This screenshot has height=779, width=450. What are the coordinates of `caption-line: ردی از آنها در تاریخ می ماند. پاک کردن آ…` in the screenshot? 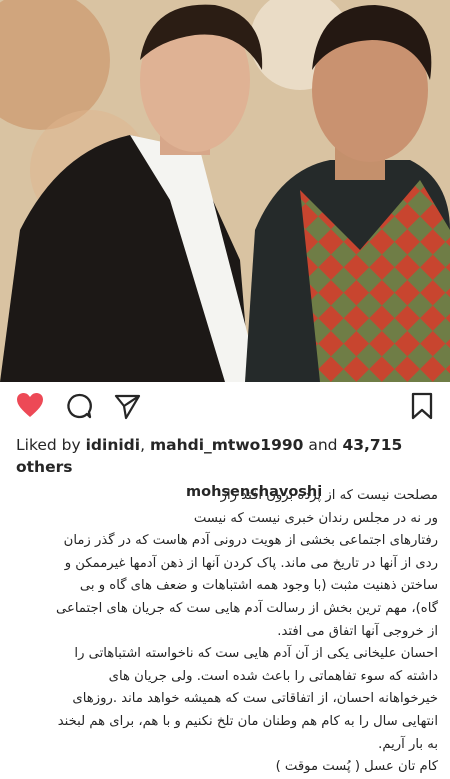 It's located at (251, 563).